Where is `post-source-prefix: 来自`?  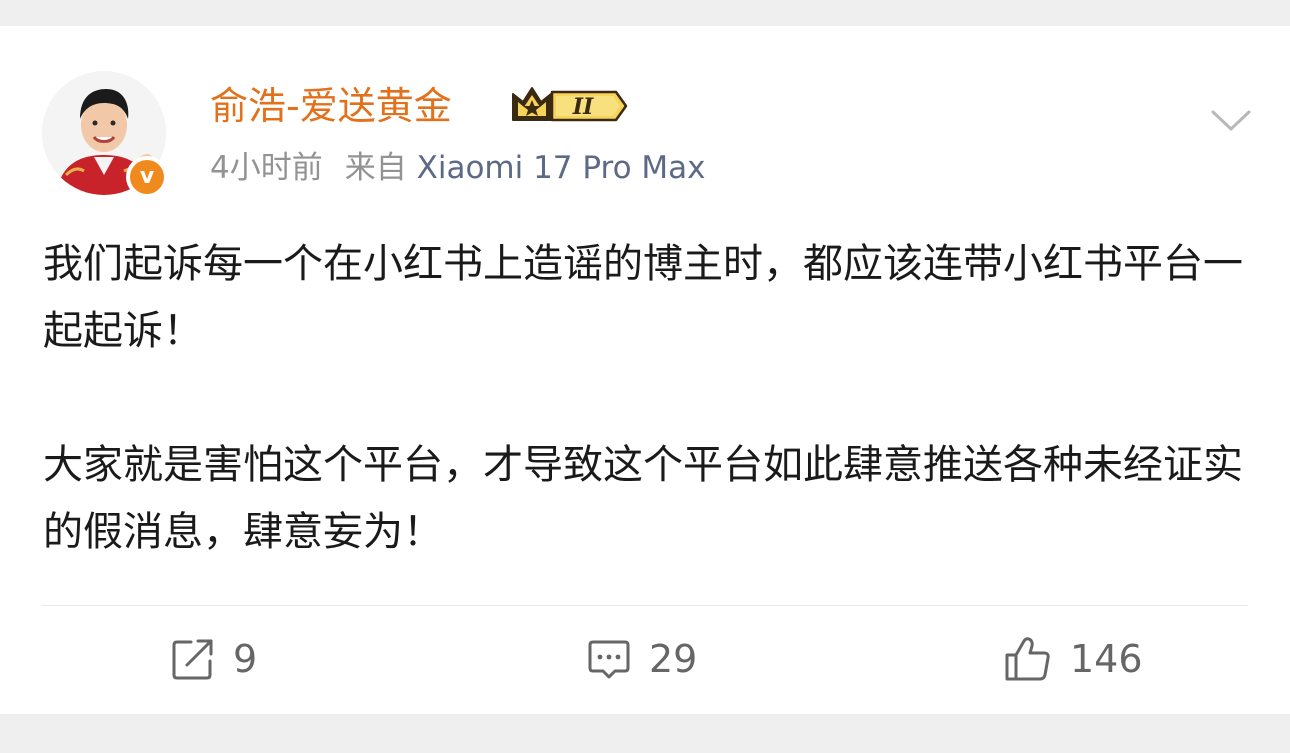
post-source-prefix: 来自 is located at coordinates (375, 168).